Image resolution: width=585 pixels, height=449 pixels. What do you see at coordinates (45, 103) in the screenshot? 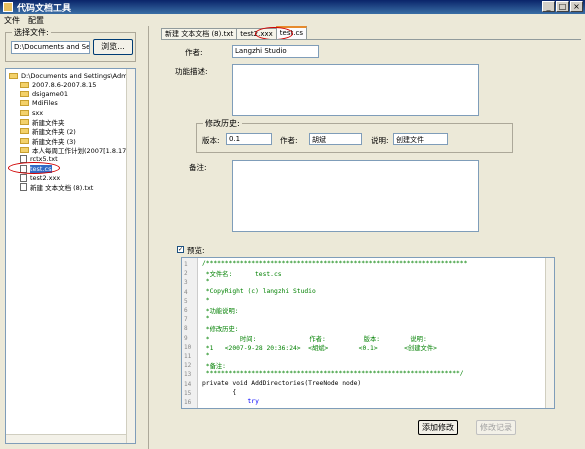
I see `tree-item-label: MdiFiles` at bounding box center [45, 103].